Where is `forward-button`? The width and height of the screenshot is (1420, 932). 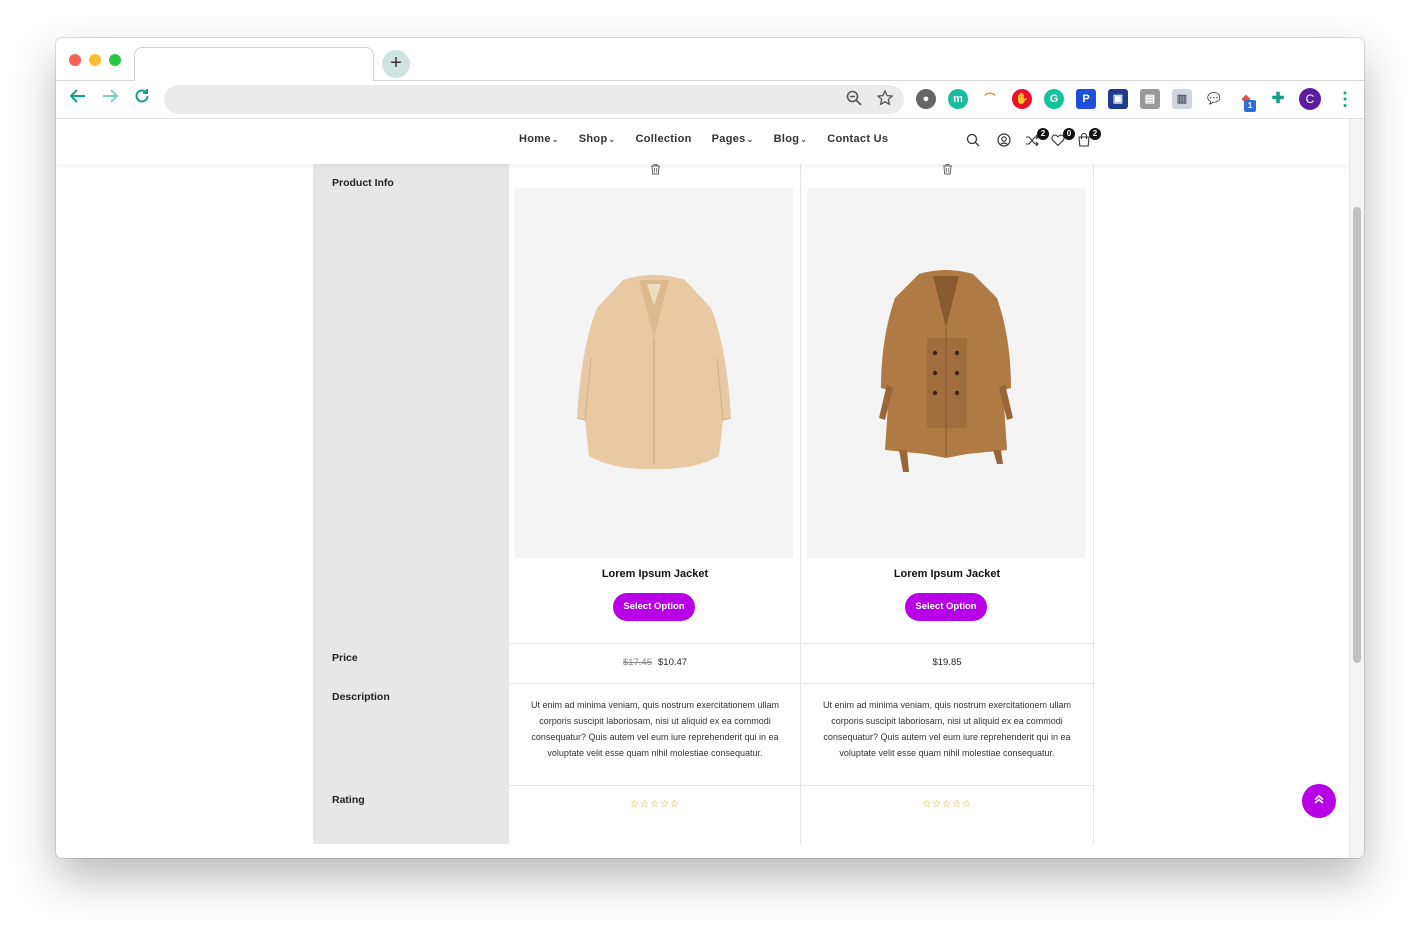
forward-button is located at coordinates (110, 99).